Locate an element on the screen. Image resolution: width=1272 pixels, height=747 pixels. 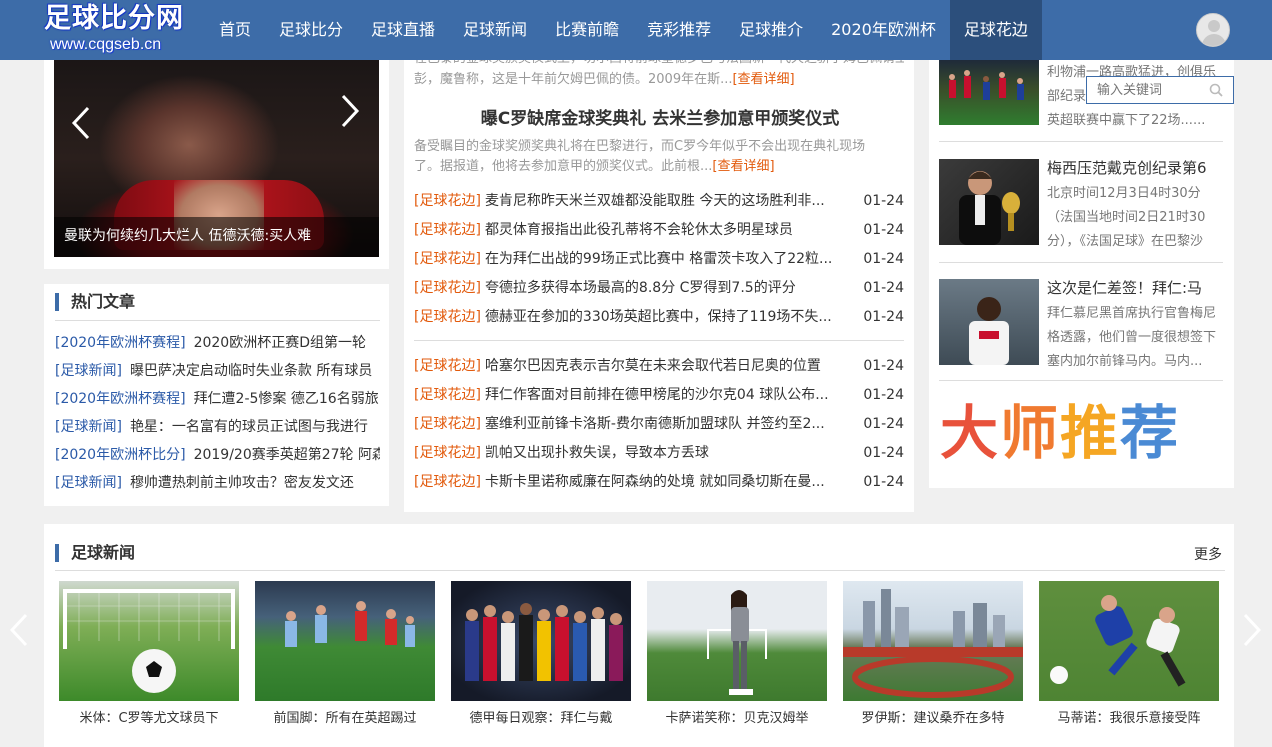
news-card: 前国脚：所有在英超踢过 is located at coordinates (345, 653).